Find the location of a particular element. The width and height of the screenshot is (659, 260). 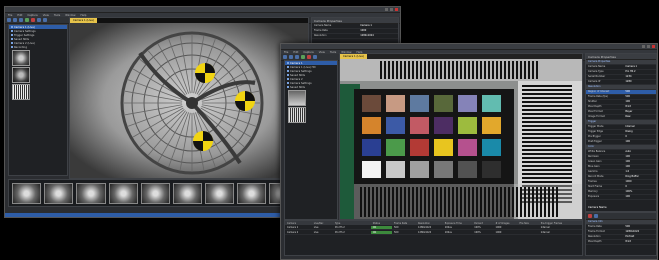

grid-column-header: Exposure Time is located at coordinates (458, 223).